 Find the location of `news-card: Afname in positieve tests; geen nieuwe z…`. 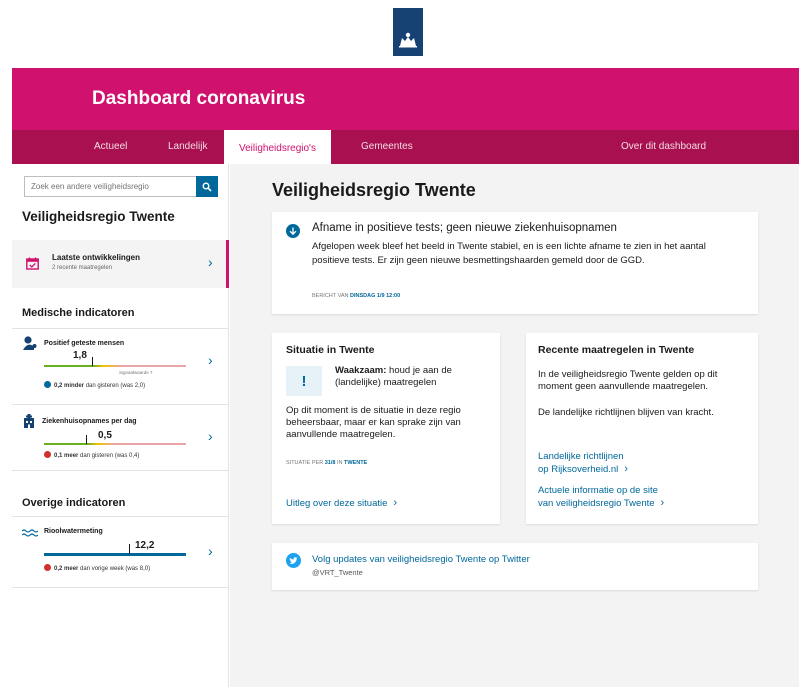

news-card: Afname in positieve tests; geen nieuwe z… is located at coordinates (515, 263).